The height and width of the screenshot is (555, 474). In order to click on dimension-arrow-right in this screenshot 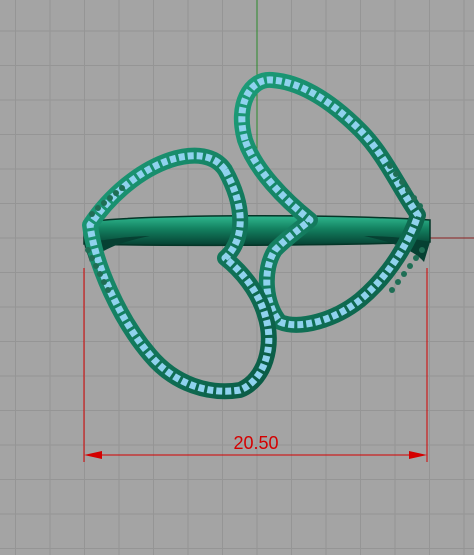, I will do `click(418, 455)`.